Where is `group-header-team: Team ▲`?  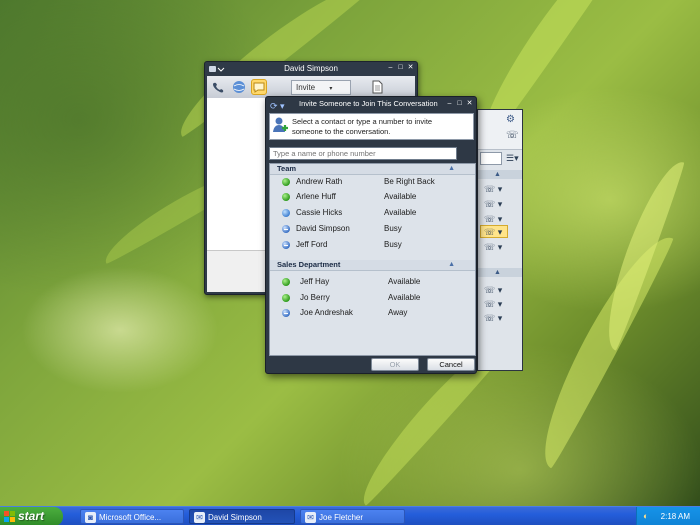
group-header-team: Team ▲ is located at coordinates (372, 169).